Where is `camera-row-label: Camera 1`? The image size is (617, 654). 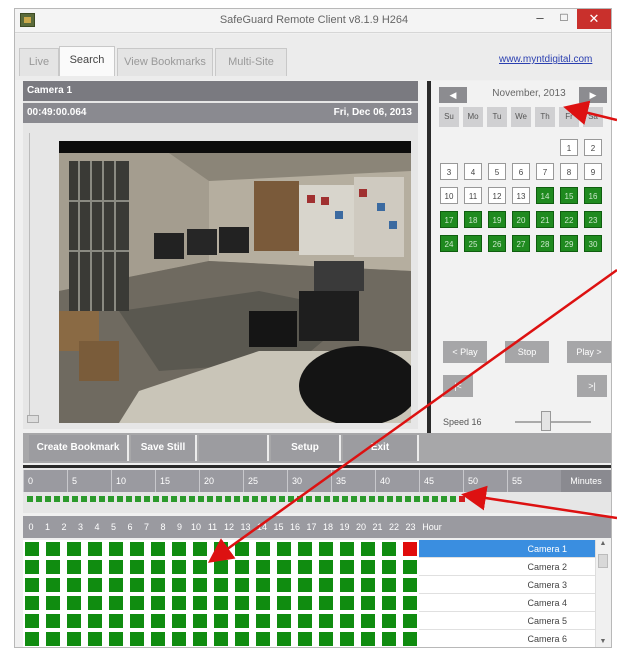 camera-row-label: Camera 1 is located at coordinates (507, 549).